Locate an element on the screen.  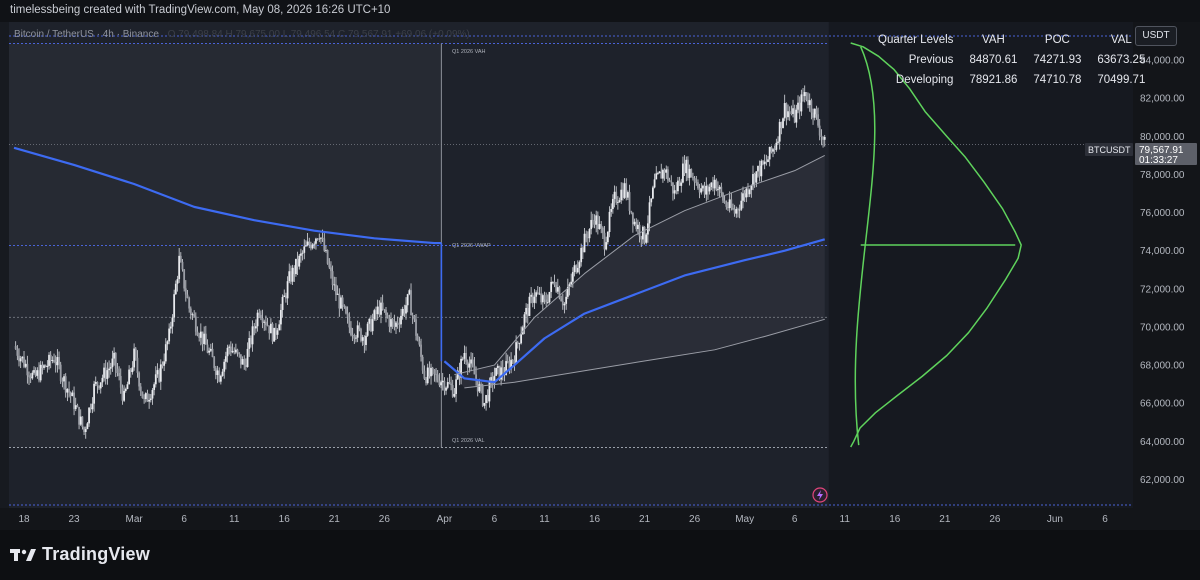
table-header: VAL is located at coordinates (1121, 40).